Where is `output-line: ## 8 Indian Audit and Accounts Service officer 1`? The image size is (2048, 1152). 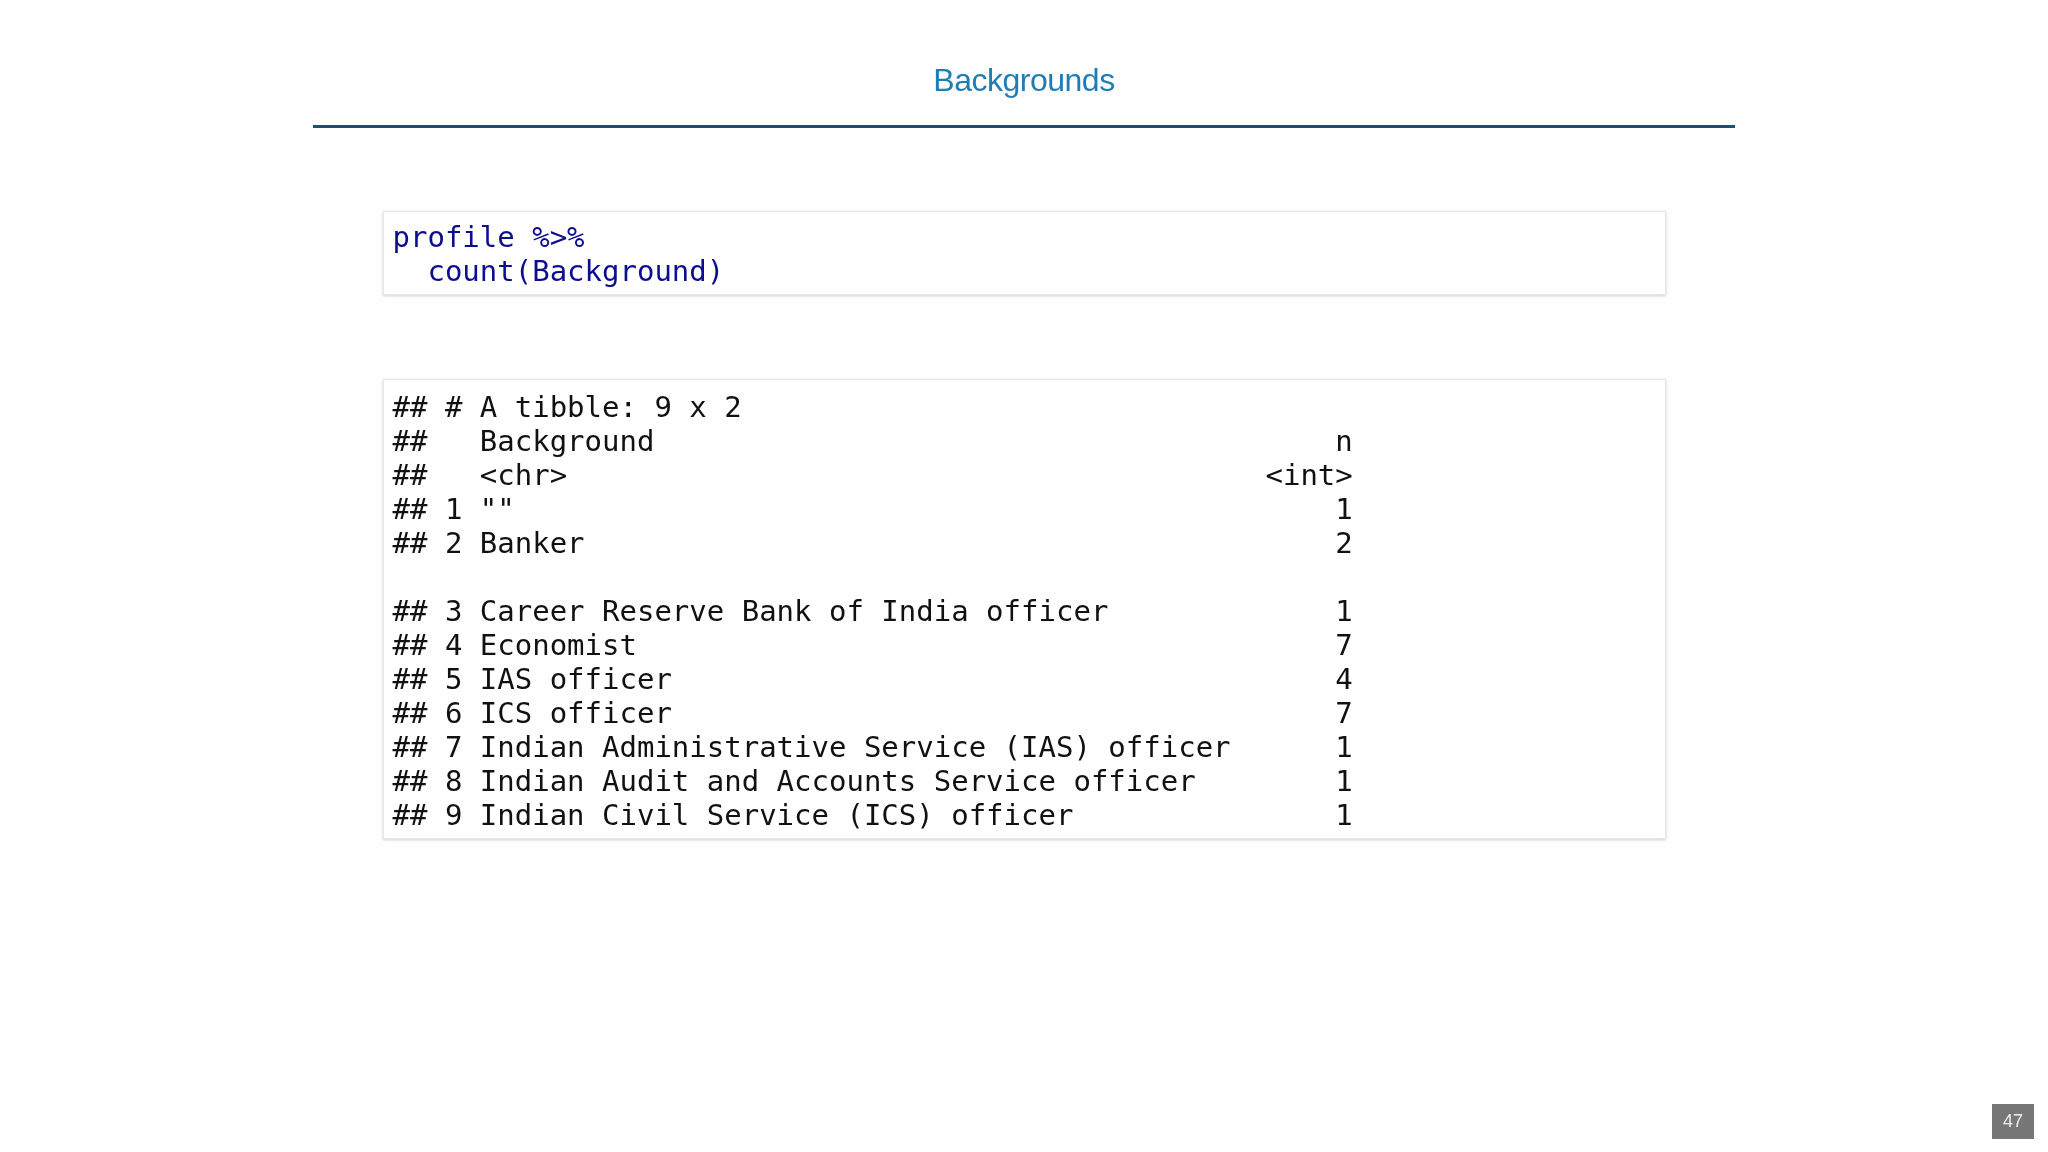
output-line: ## 8 Indian Audit and Accounts Service officer 1 is located at coordinates (873, 781).